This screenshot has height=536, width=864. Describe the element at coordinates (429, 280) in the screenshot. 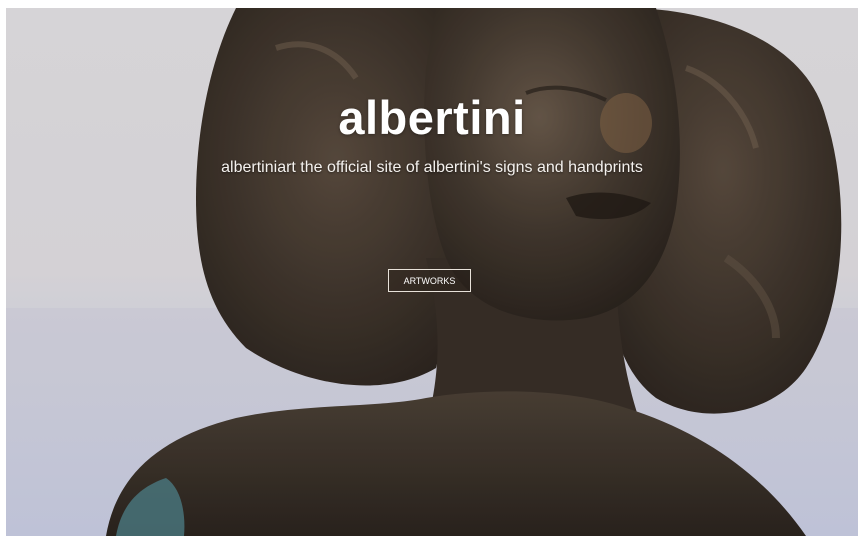

I see `artworks-button: ARTWORKS` at that location.